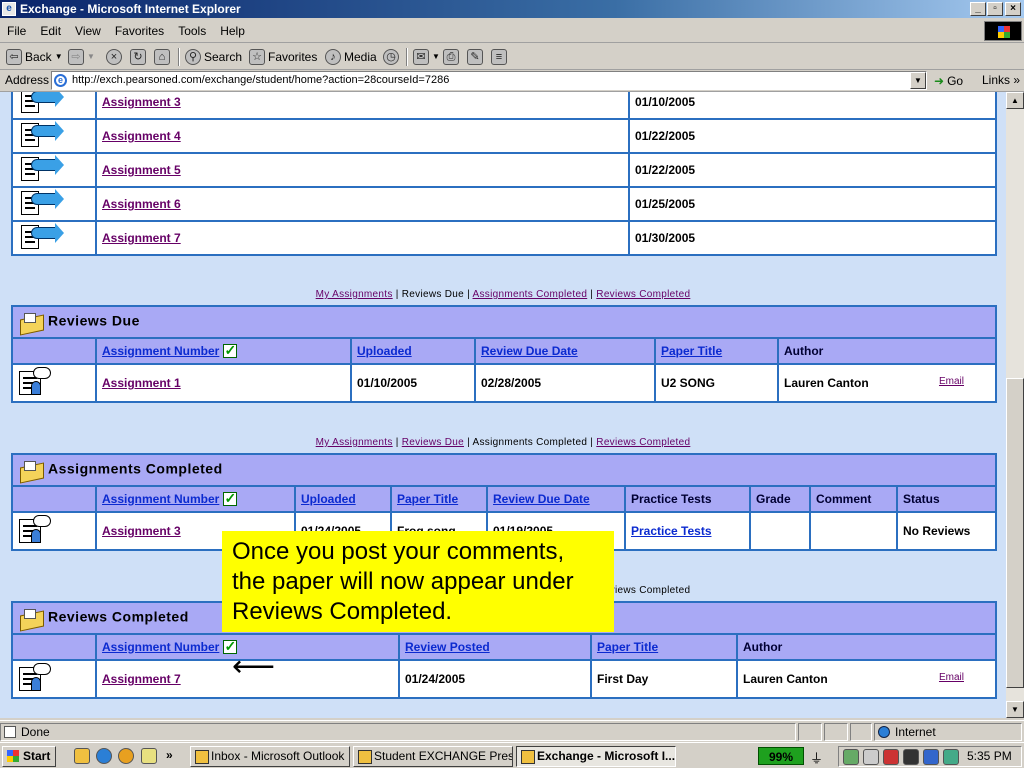 The image size is (1024, 768). What do you see at coordinates (499, 57) in the screenshot?
I see `discuss-button: ≡` at bounding box center [499, 57].